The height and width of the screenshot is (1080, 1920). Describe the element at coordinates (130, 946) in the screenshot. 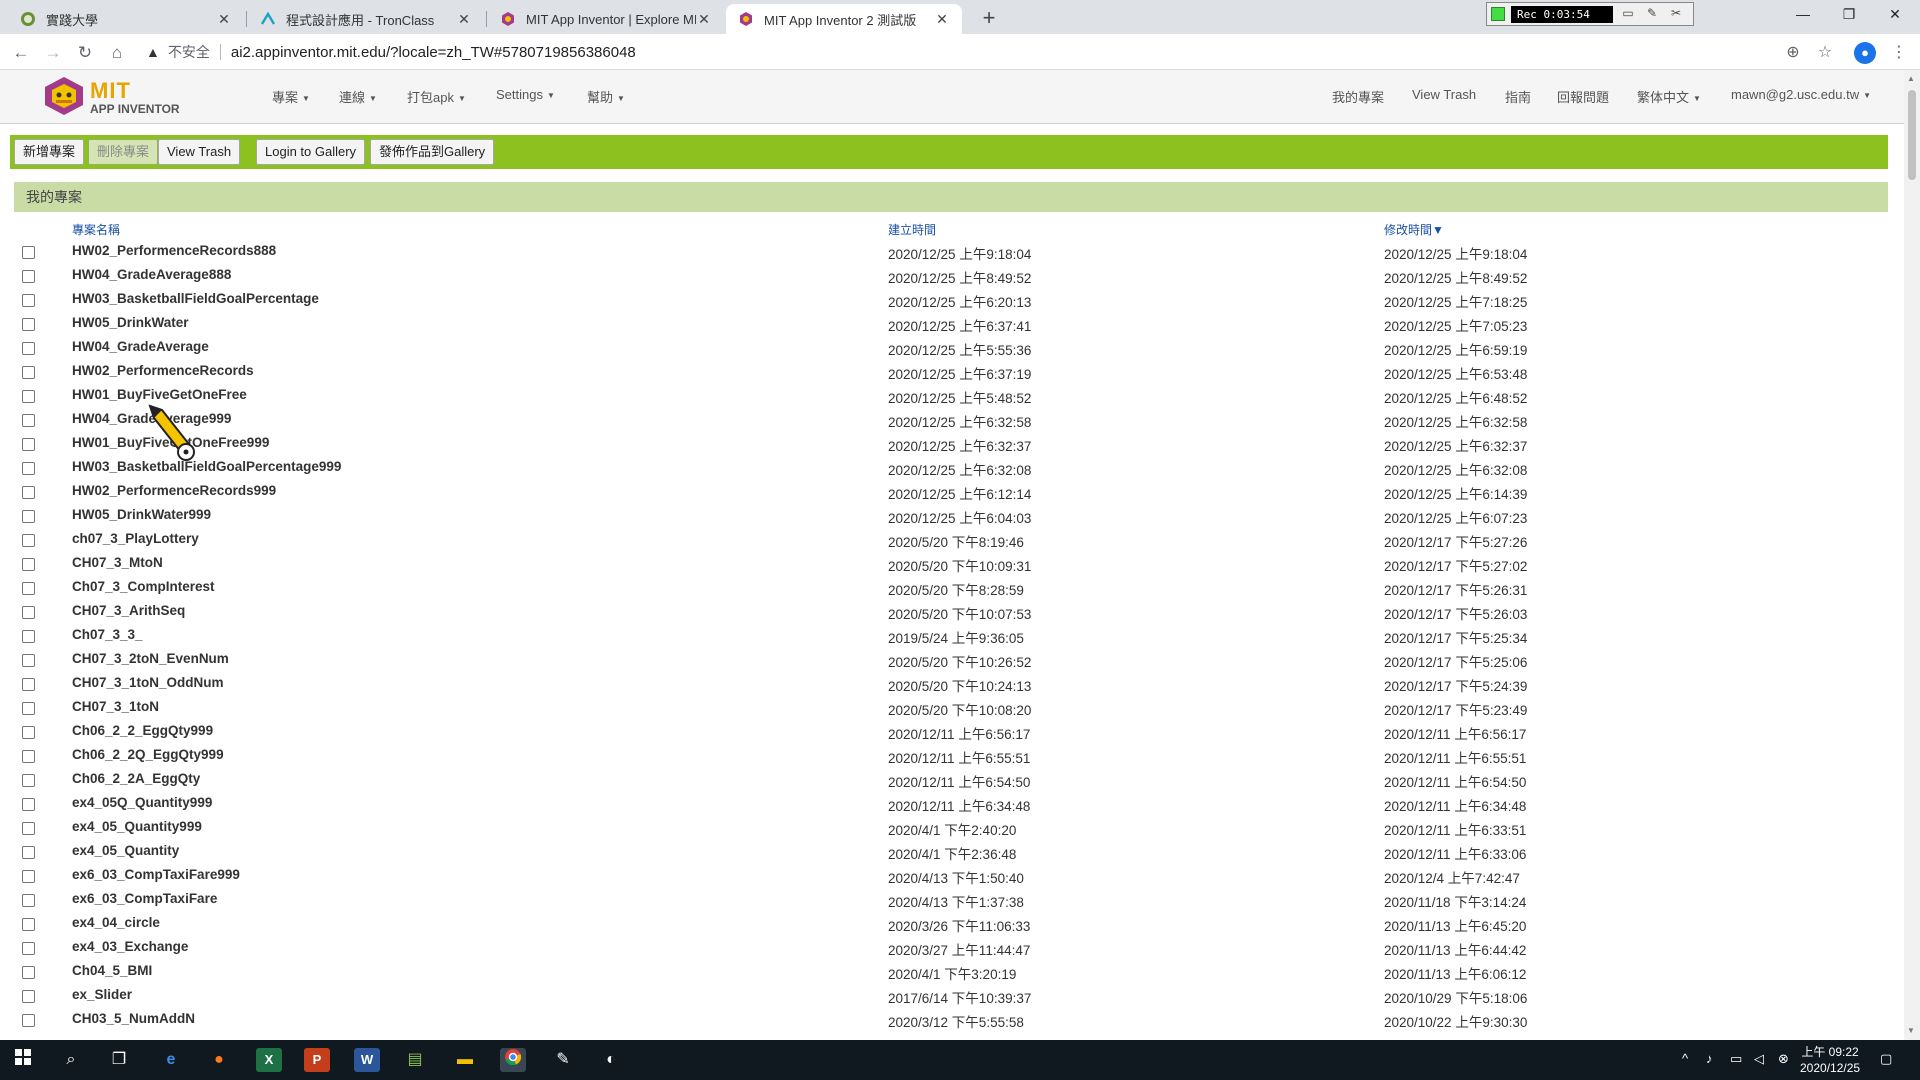

I see `project-name: ex4_03_Exchange` at that location.